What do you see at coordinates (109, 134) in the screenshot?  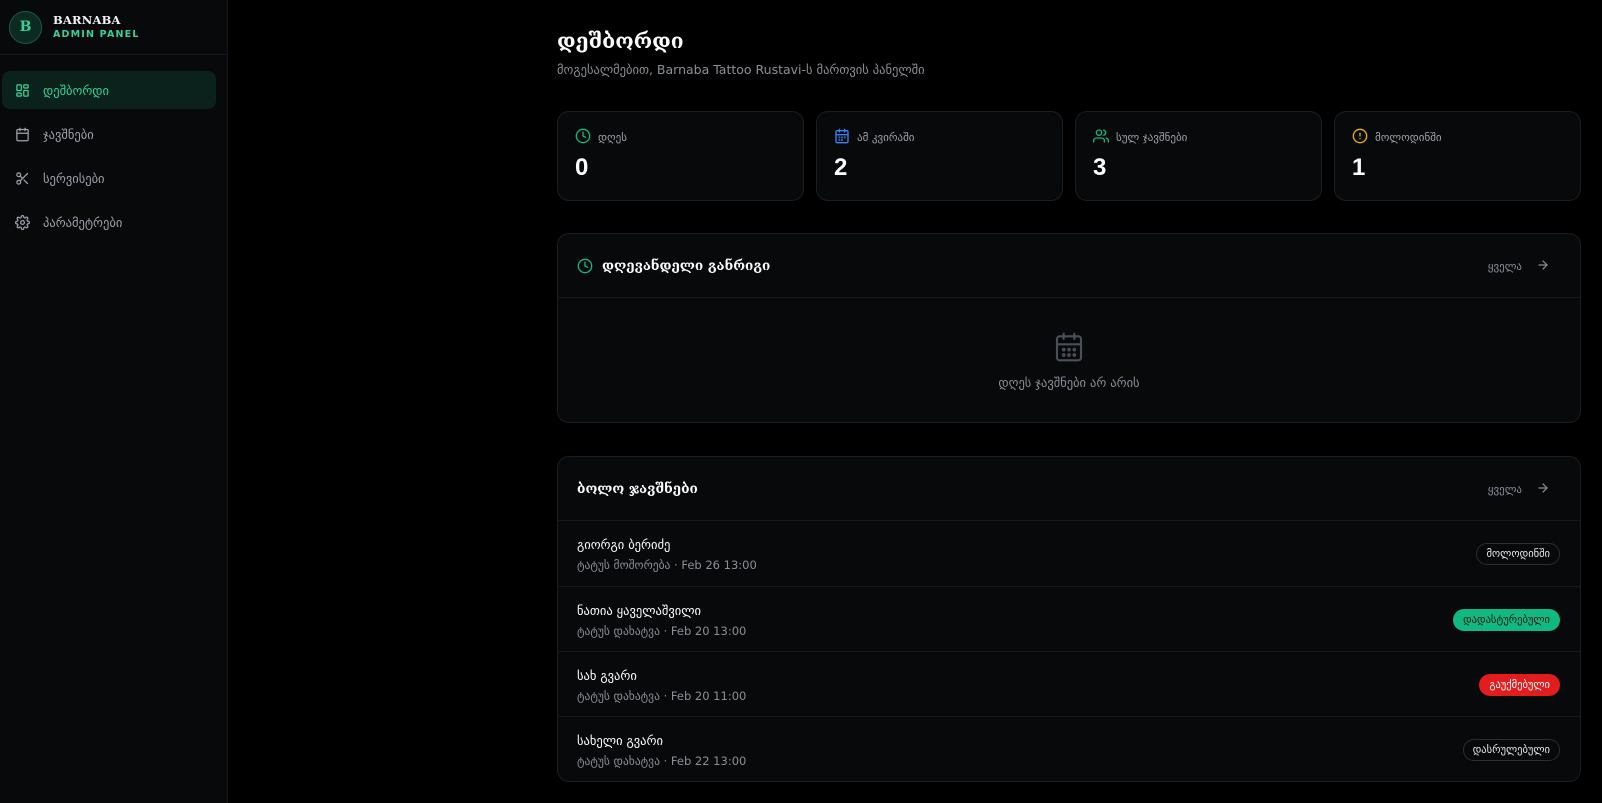 I see `sidebar-item-bookings: ჯავშნები` at bounding box center [109, 134].